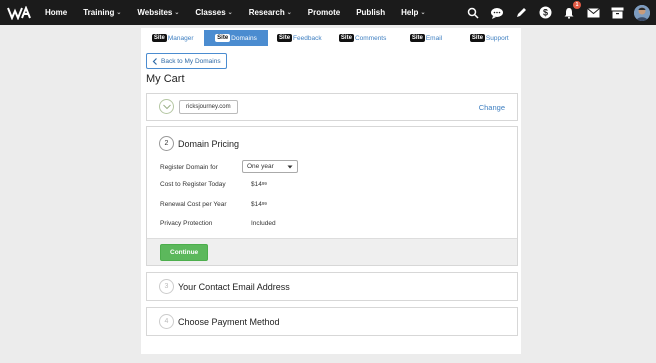  Describe the element at coordinates (425, 38) in the screenshot. I see `tab-site-email: Site Email` at that location.